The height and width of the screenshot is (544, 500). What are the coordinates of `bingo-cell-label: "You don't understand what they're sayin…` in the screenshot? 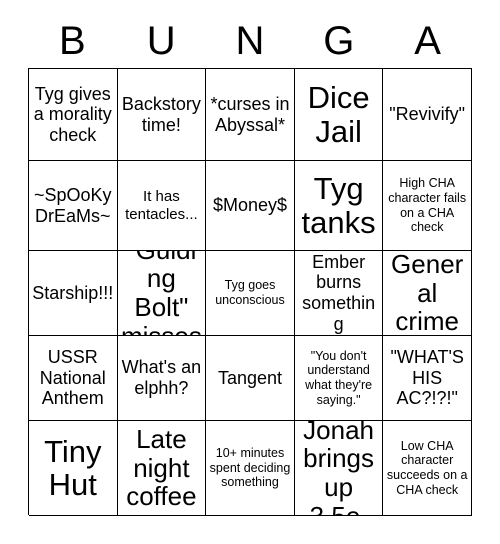 It's located at (339, 377).